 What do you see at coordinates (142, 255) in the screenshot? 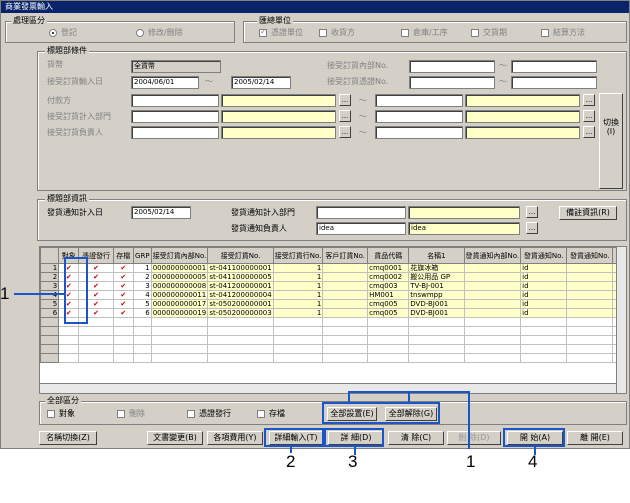
I see `col-header: GRP` at bounding box center [142, 255].